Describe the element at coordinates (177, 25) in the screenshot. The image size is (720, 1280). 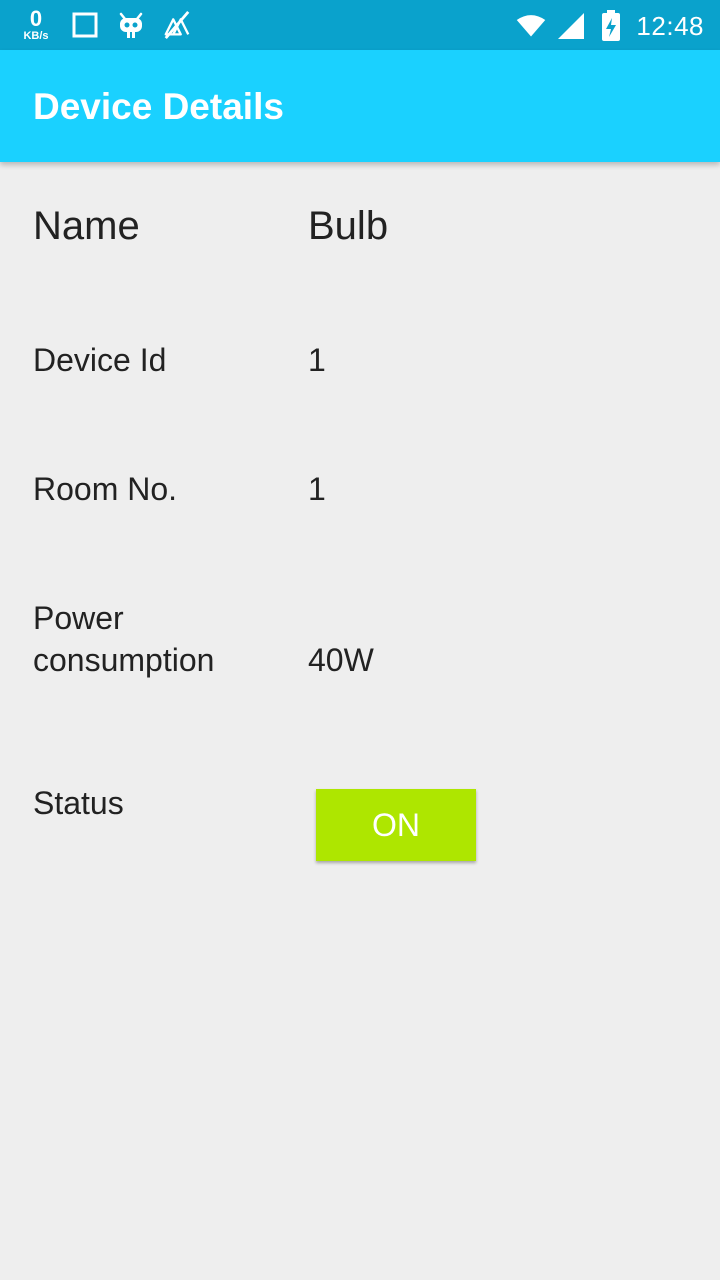
I see `no-location-icon` at that location.